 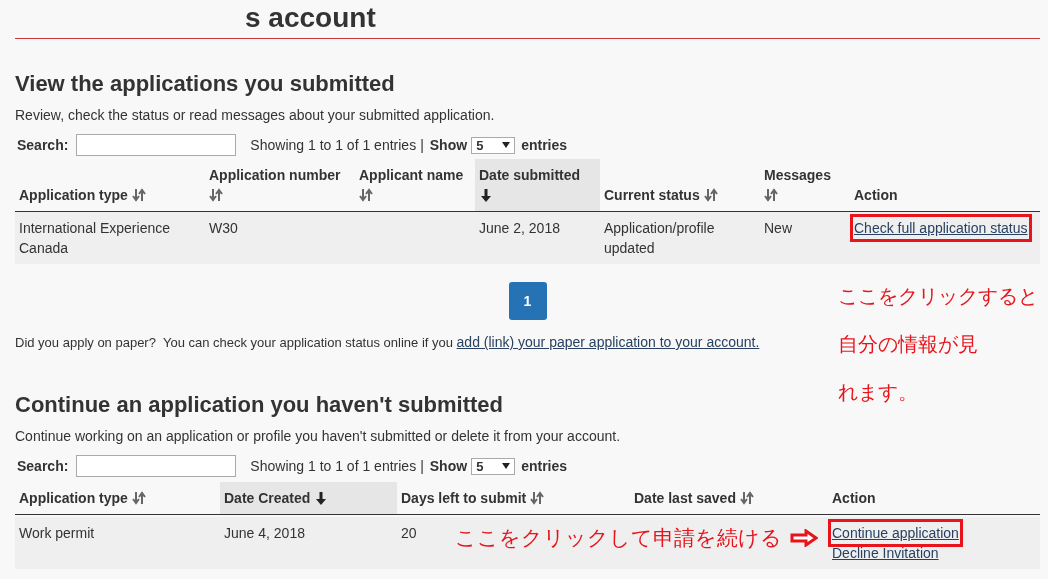 I want to click on table-cell: June 2, 2018, so click(x=519, y=228).